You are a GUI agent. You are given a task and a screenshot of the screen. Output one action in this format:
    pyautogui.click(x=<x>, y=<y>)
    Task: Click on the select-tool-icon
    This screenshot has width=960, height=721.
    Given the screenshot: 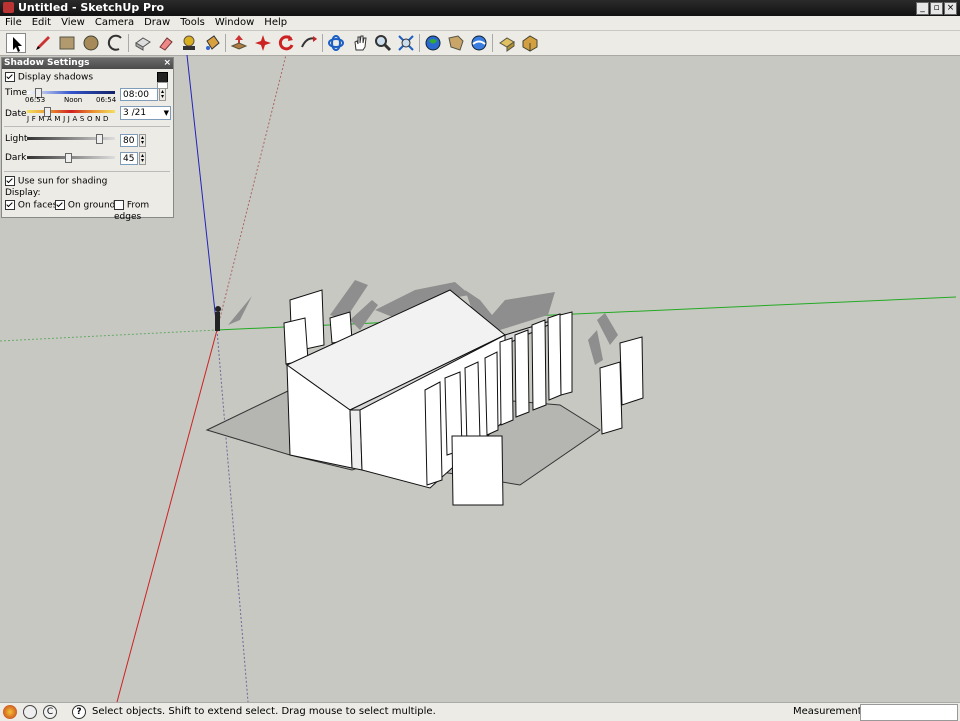 What is the action you would take?
    pyautogui.click(x=16, y=43)
    